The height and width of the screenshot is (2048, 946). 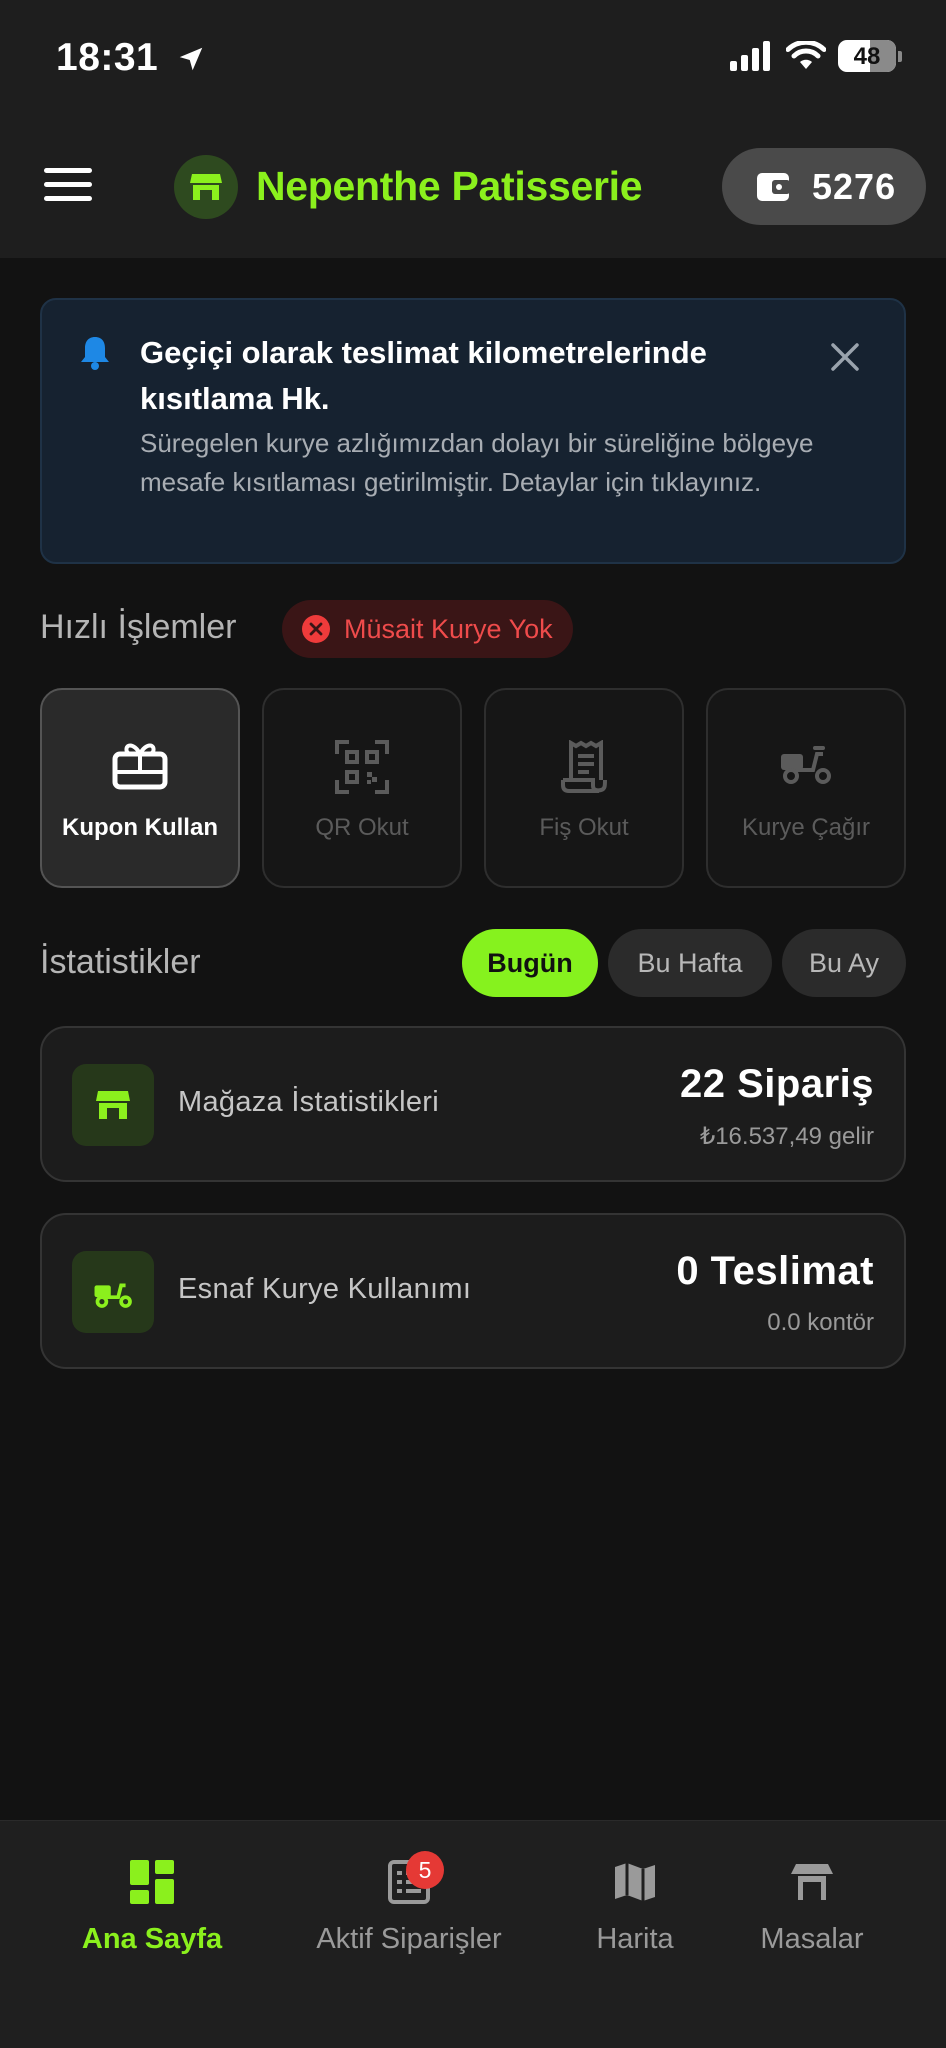 I want to click on status-indicators: 48, so click(x=816, y=56).